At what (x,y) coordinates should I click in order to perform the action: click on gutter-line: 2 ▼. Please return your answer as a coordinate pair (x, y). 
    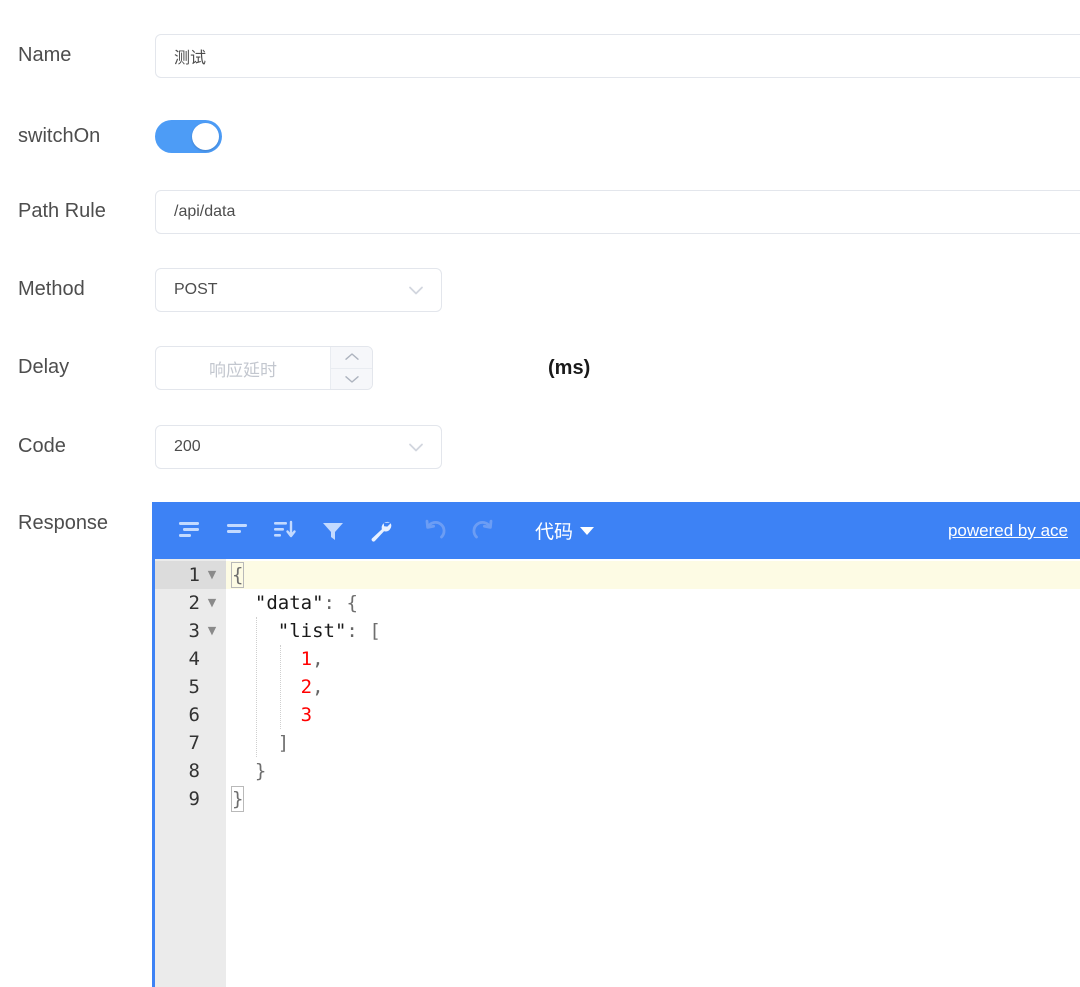
    Looking at the image, I should click on (190, 603).